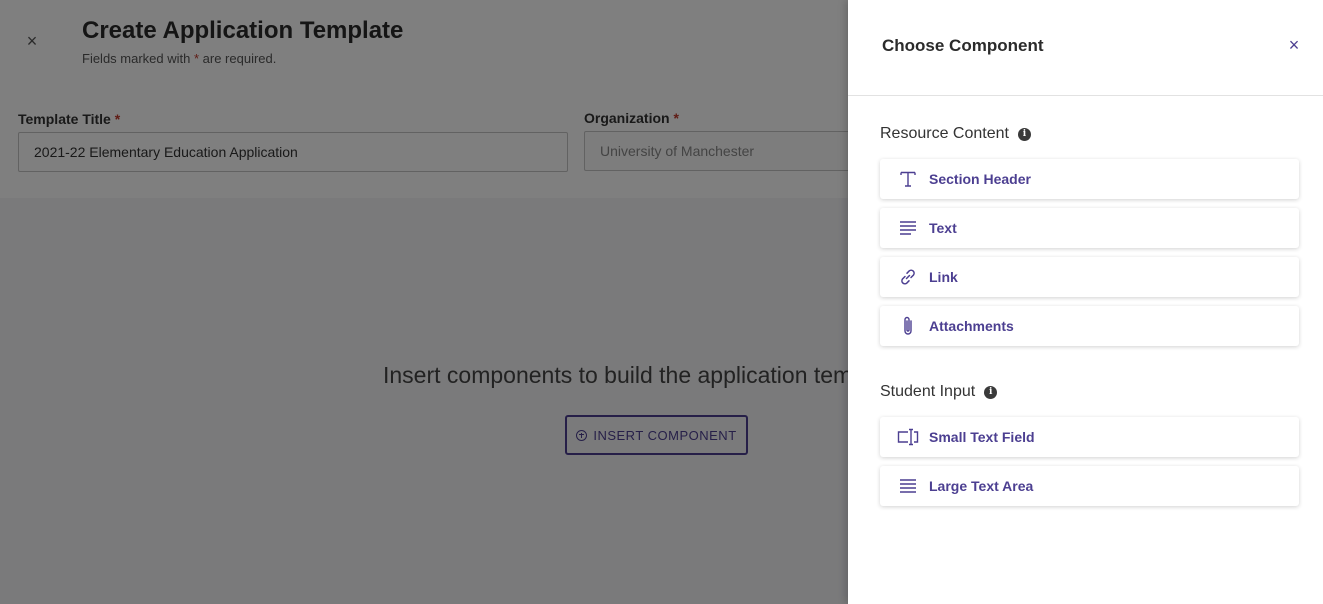  Describe the element at coordinates (1089, 437) in the screenshot. I see `component-small-text-field: Small Text Field` at that location.